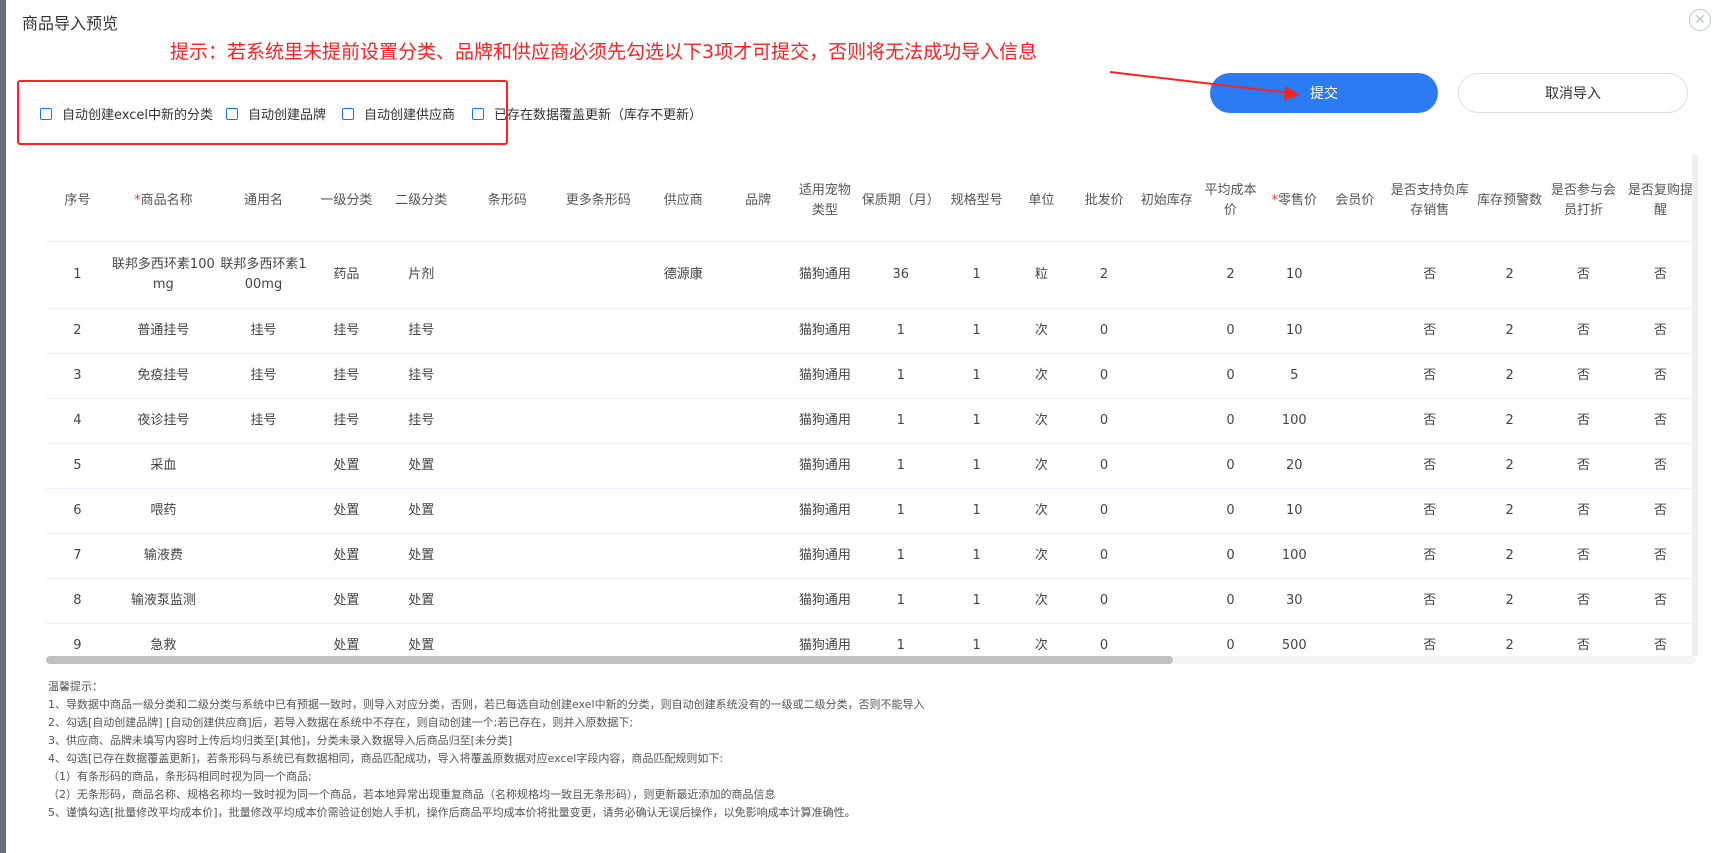  I want to click on column-header: 批发价, so click(1104, 201).